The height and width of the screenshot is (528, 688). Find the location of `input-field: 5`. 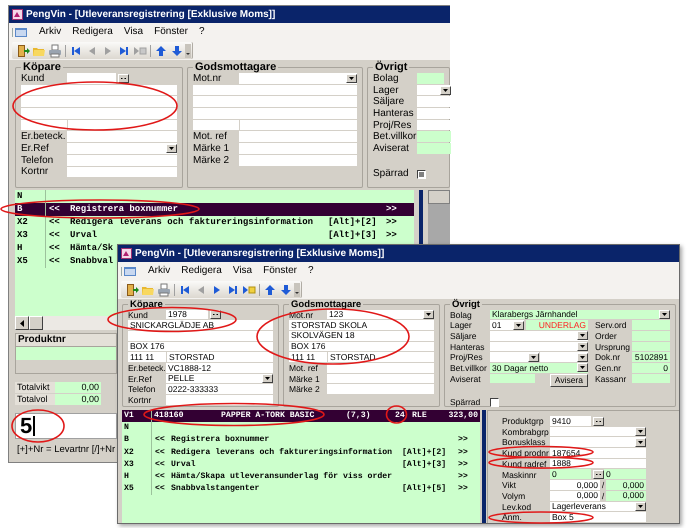

input-field: 5 is located at coordinates (66, 426).